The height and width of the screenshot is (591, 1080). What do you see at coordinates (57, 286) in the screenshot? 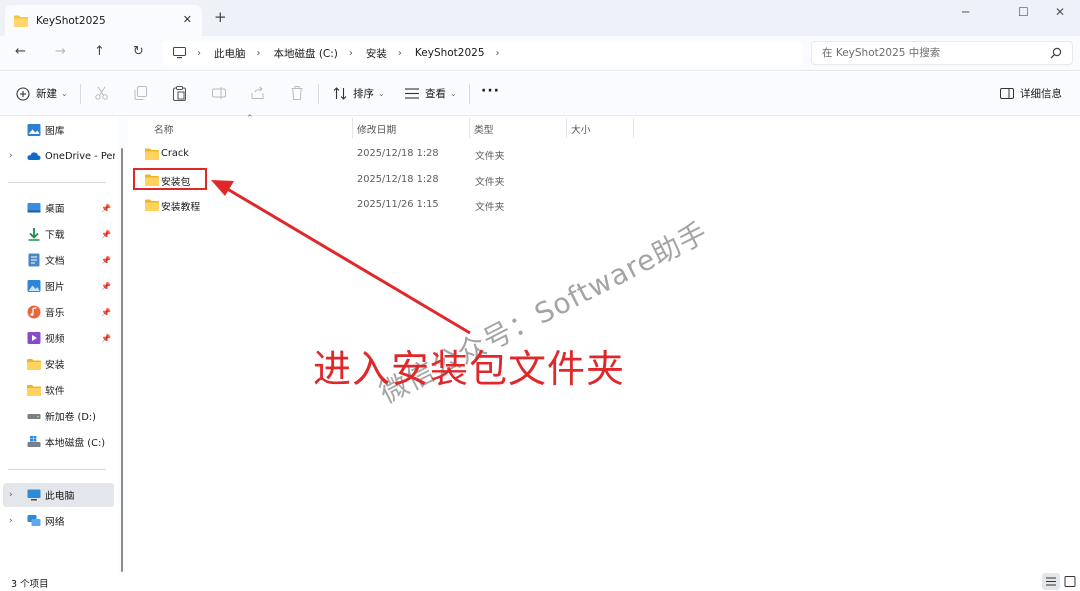
I see `sidebar-item-pictures: 图片 📌` at bounding box center [57, 286].